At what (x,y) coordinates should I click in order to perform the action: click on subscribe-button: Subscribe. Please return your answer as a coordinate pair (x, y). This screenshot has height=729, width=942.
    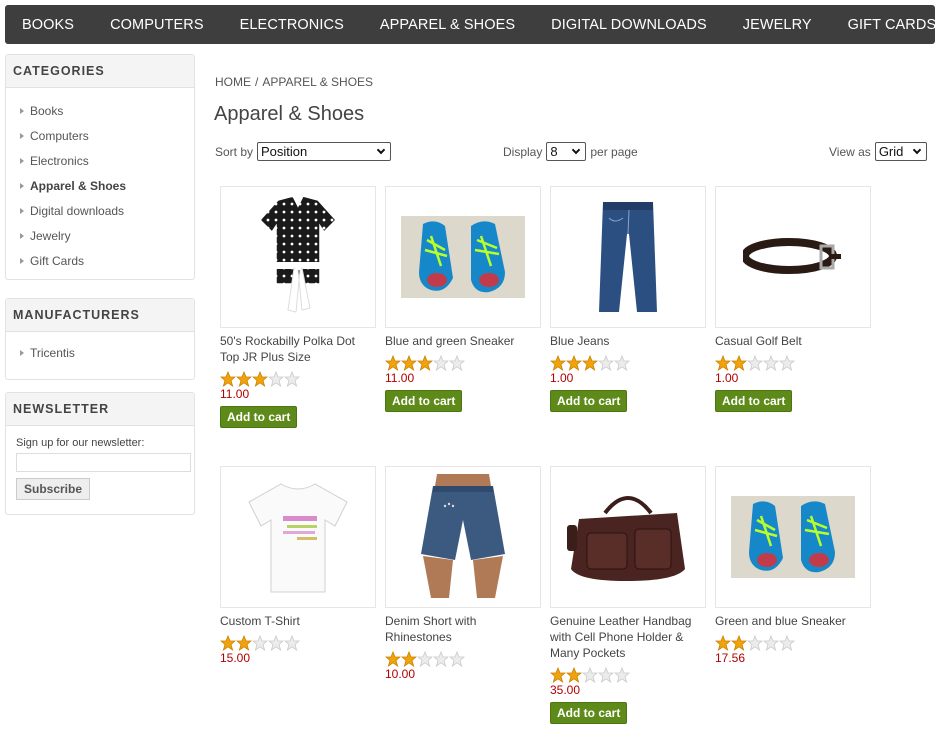
    Looking at the image, I should click on (53, 489).